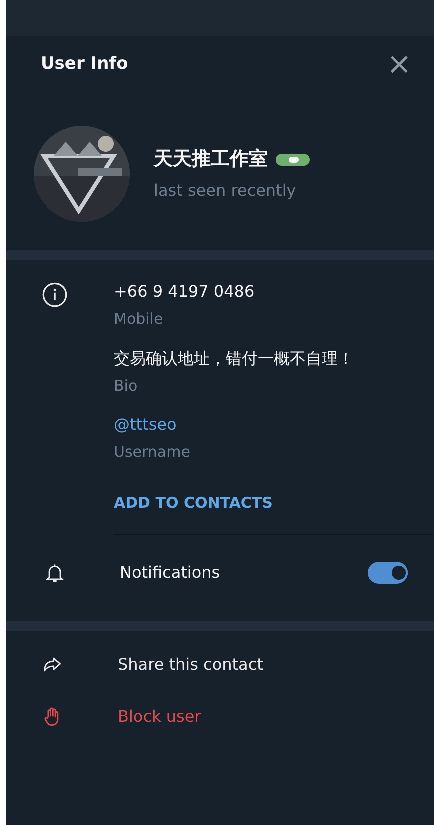 This screenshot has height=825, width=434. I want to click on username-link: @tttseo, so click(234, 425).